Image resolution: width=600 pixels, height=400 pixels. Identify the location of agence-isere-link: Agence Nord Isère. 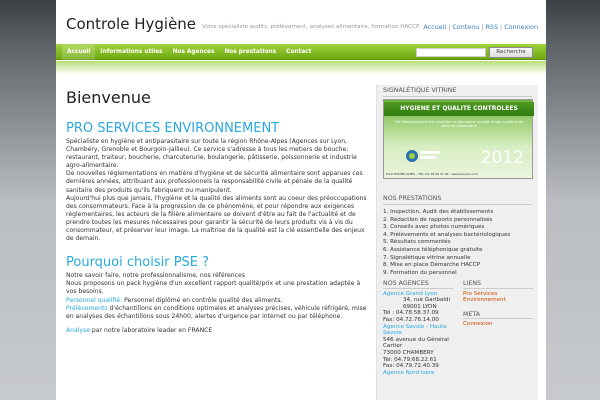
(418, 373).